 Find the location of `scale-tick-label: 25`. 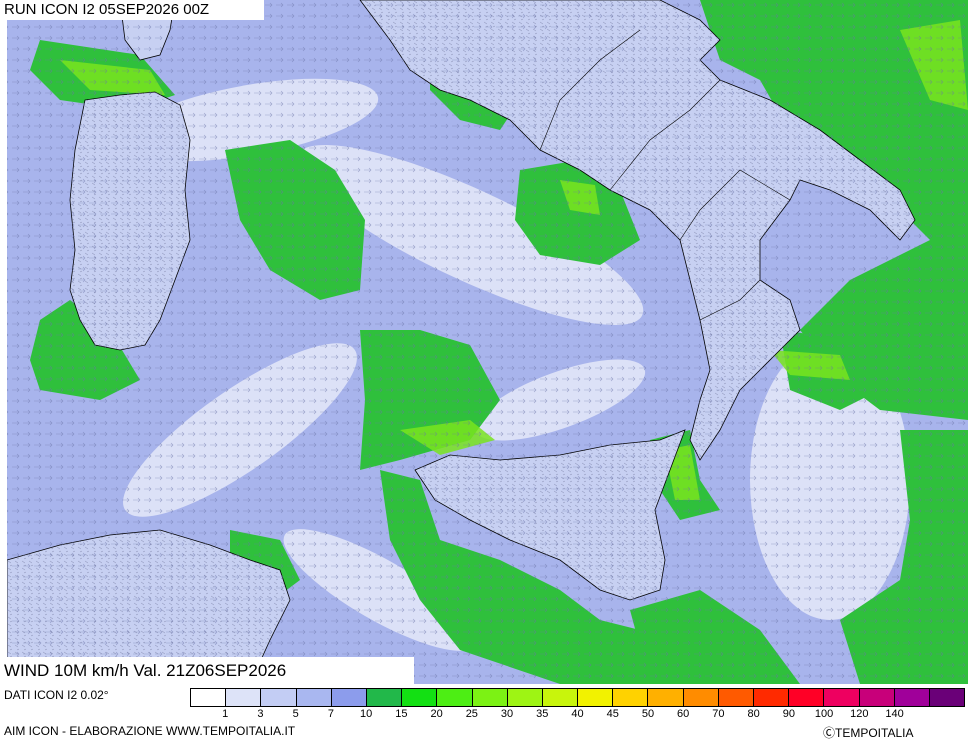

scale-tick-label: 25 is located at coordinates (471, 714).